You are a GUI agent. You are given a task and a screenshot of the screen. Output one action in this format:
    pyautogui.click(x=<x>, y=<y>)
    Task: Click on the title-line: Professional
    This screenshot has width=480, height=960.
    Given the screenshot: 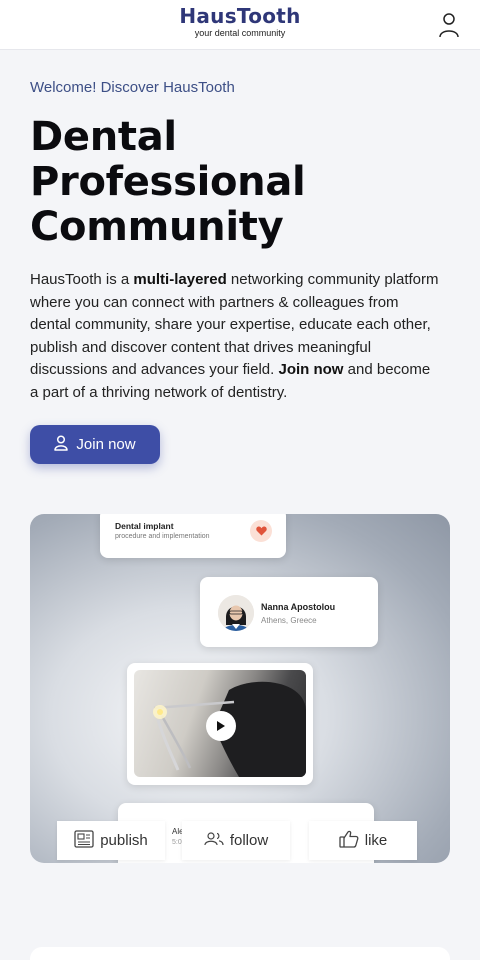 What is the action you would take?
    pyautogui.click(x=168, y=182)
    